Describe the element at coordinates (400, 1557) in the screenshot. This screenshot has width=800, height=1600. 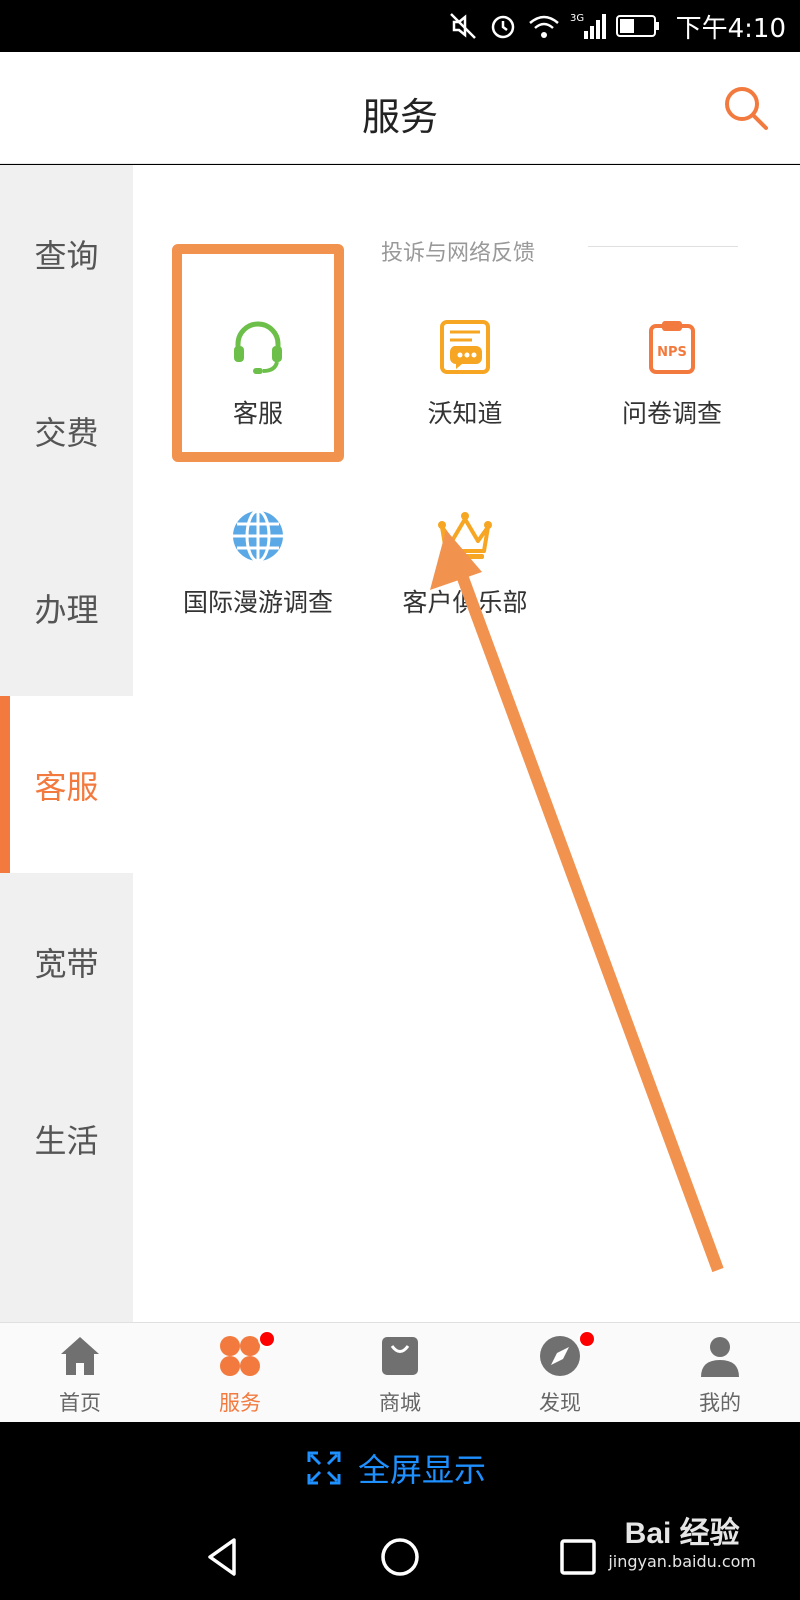
I see `home-nav-icon` at that location.